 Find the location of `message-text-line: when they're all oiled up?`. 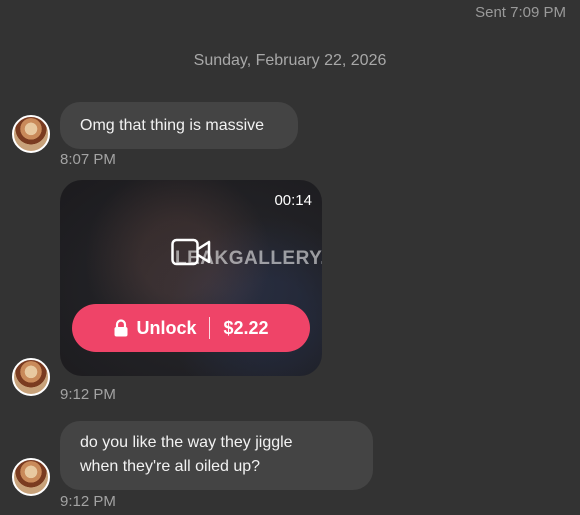

message-text-line: when they're all oiled up? is located at coordinates (170, 466).